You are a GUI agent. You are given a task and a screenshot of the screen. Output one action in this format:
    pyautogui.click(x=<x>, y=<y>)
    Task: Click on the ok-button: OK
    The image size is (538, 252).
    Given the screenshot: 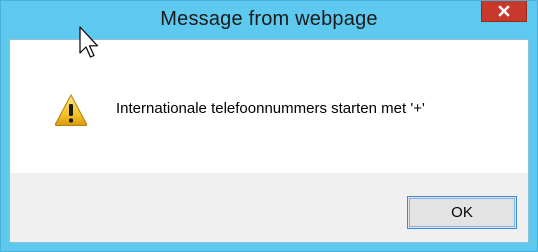 What is the action you would take?
    pyautogui.click(x=462, y=212)
    